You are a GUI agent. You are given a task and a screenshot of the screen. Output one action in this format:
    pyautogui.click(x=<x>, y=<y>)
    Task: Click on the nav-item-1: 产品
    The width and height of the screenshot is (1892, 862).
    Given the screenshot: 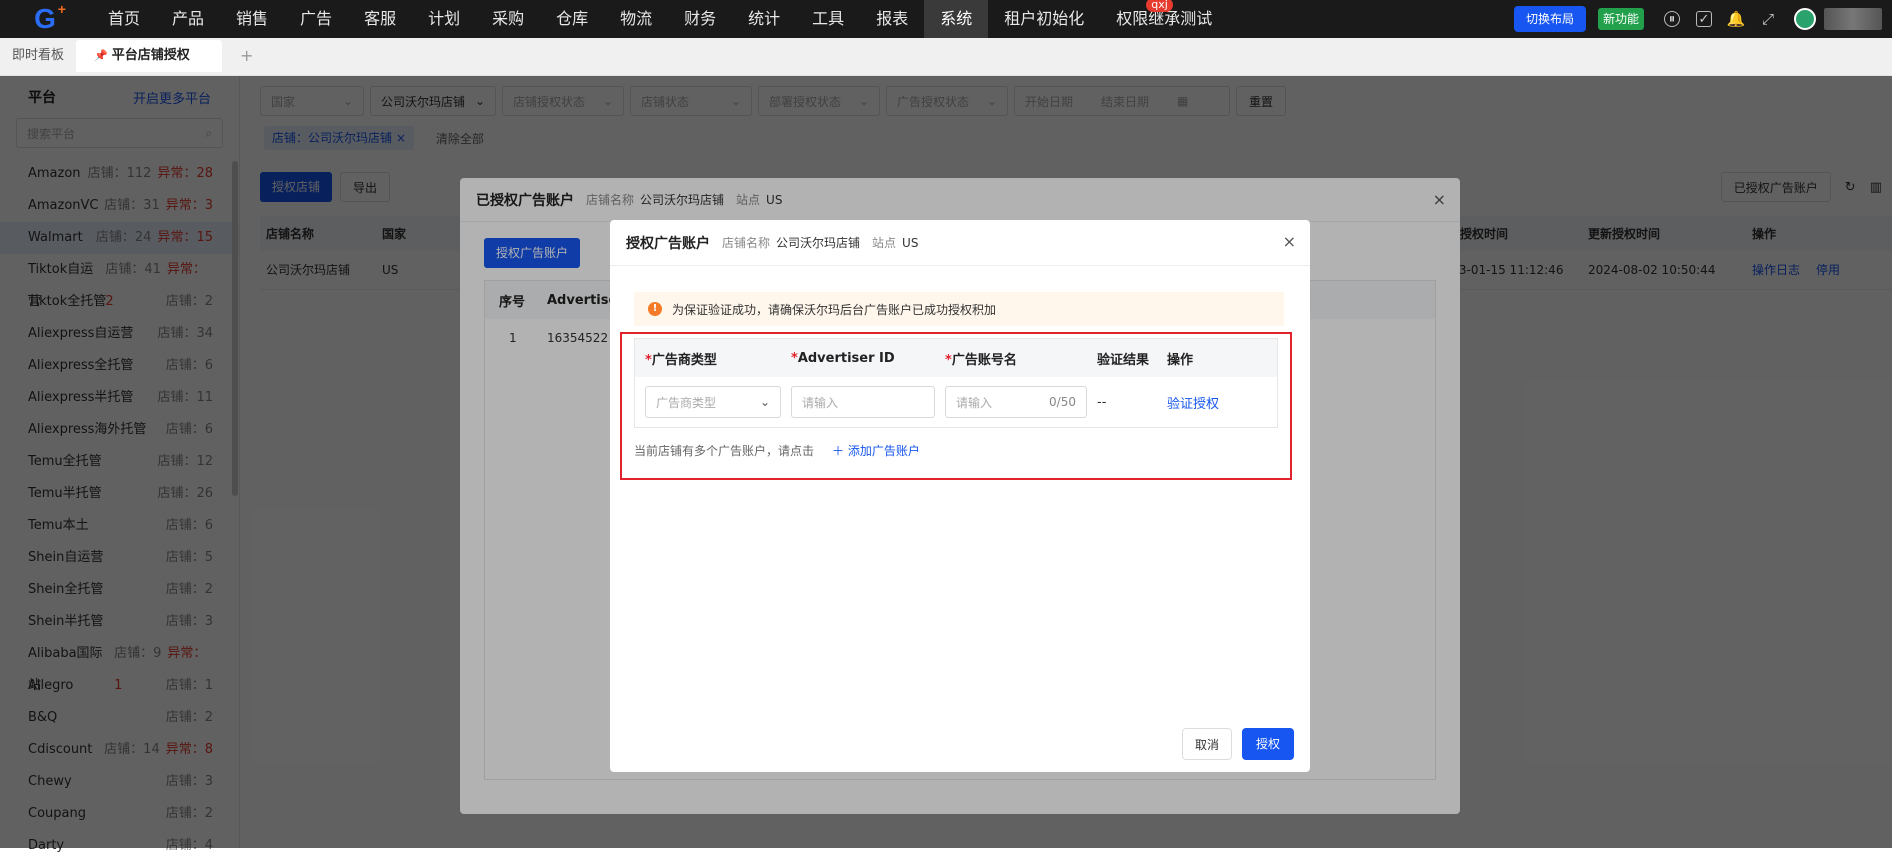 What is the action you would take?
    pyautogui.click(x=188, y=19)
    